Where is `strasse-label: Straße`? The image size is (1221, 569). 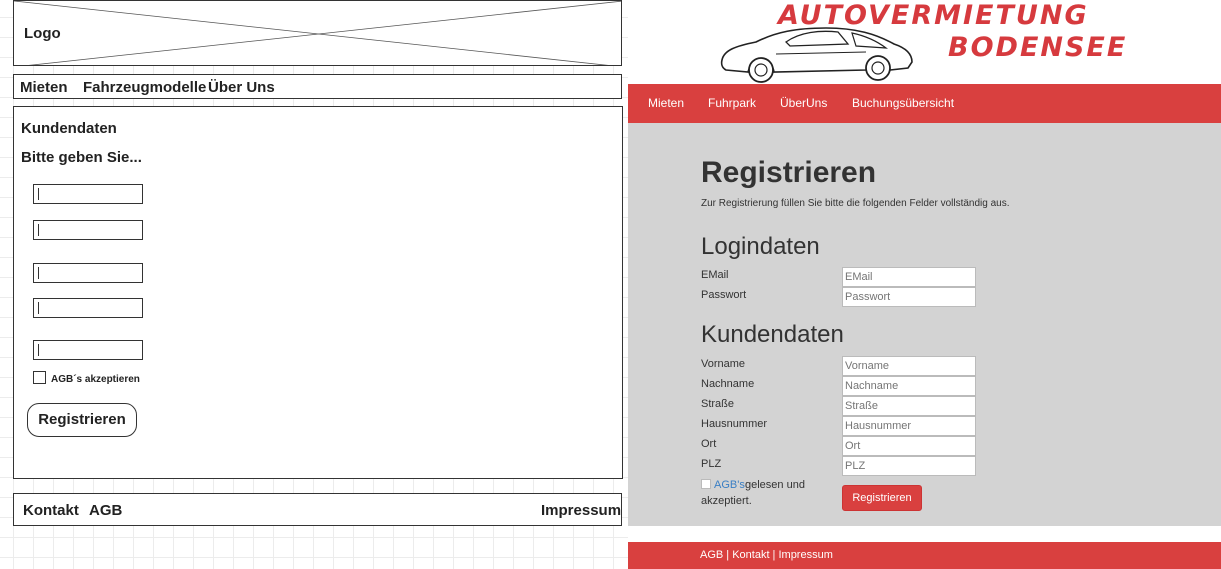
strasse-label: Straße is located at coordinates (718, 404).